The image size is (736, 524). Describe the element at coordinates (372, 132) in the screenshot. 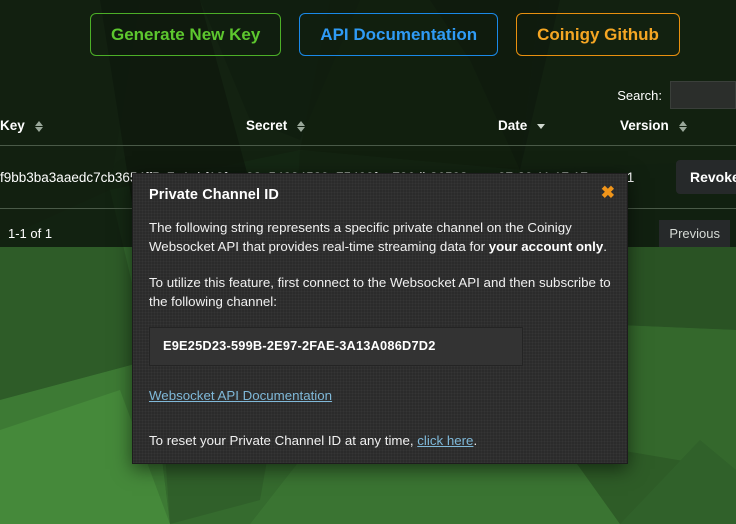

I see `column-header-secret: Secret` at that location.